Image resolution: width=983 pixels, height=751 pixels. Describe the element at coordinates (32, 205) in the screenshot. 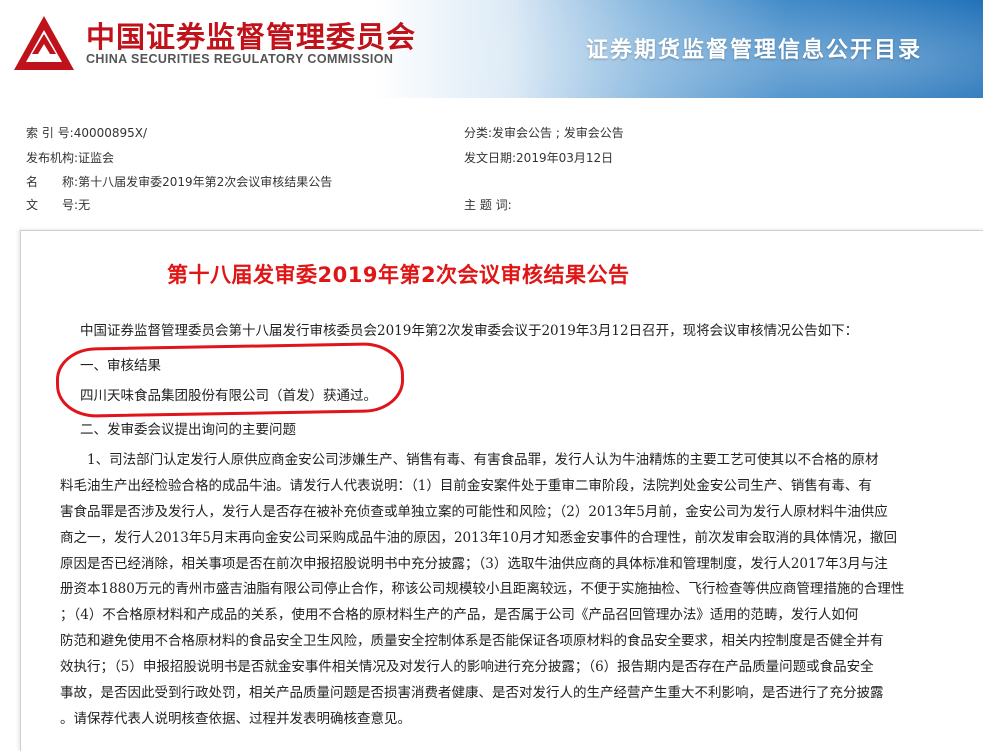

I see `meta-docno-label-1: 文` at that location.